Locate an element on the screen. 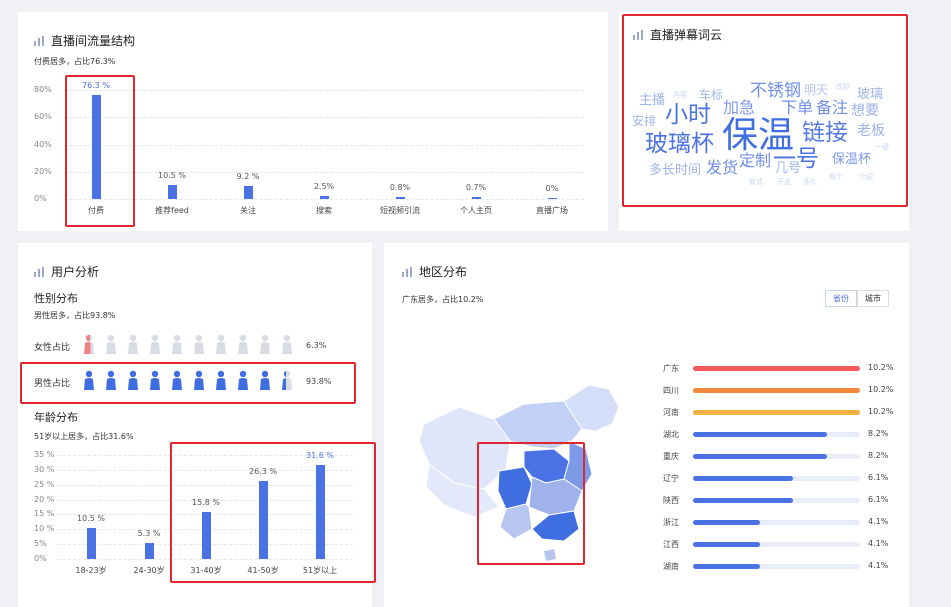 The width and height of the screenshot is (951, 607). y-axis-tick-label: 20 % is located at coordinates (44, 499).